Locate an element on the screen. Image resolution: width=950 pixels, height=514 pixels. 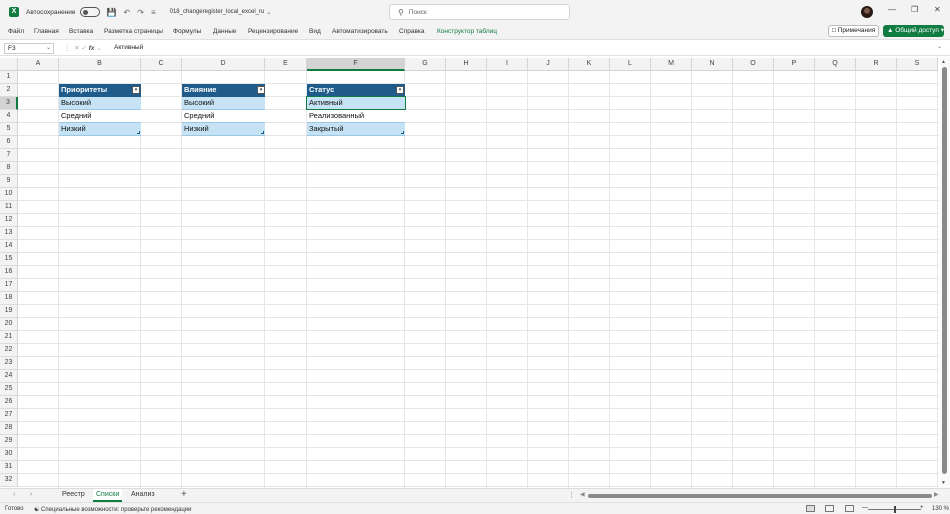
row-header: 21 is located at coordinates (9, 337).